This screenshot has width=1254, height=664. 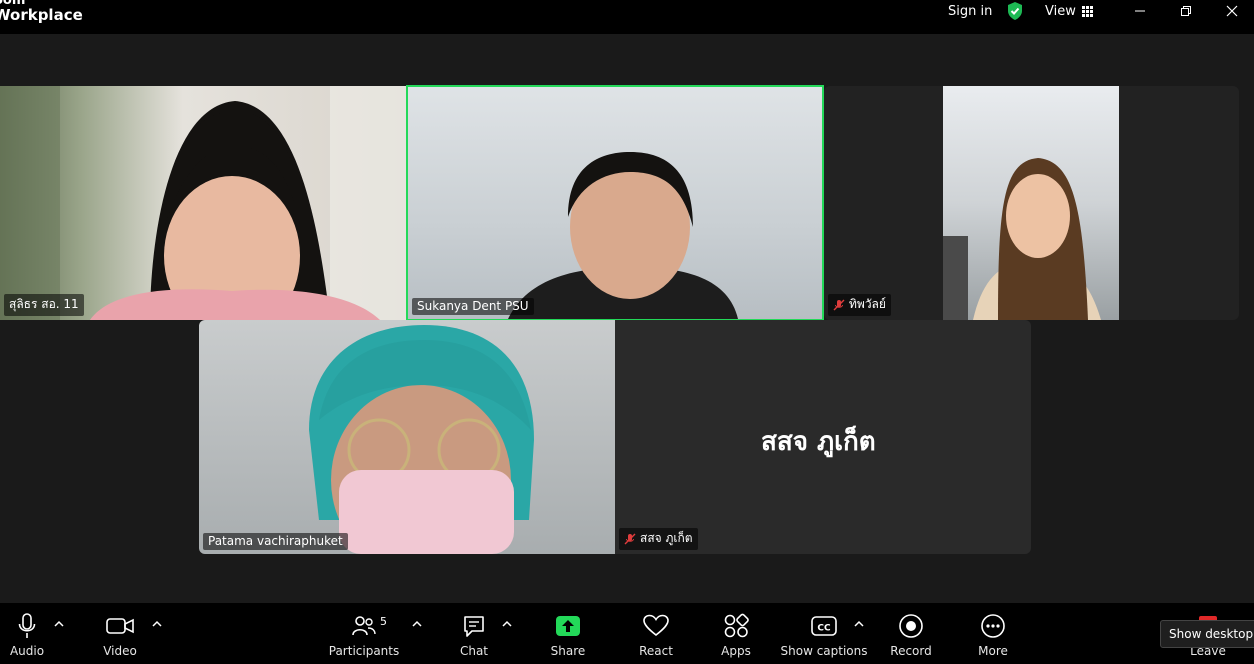 I want to click on video-tile-1: สุลิธร สอ. 11, so click(x=203, y=203).